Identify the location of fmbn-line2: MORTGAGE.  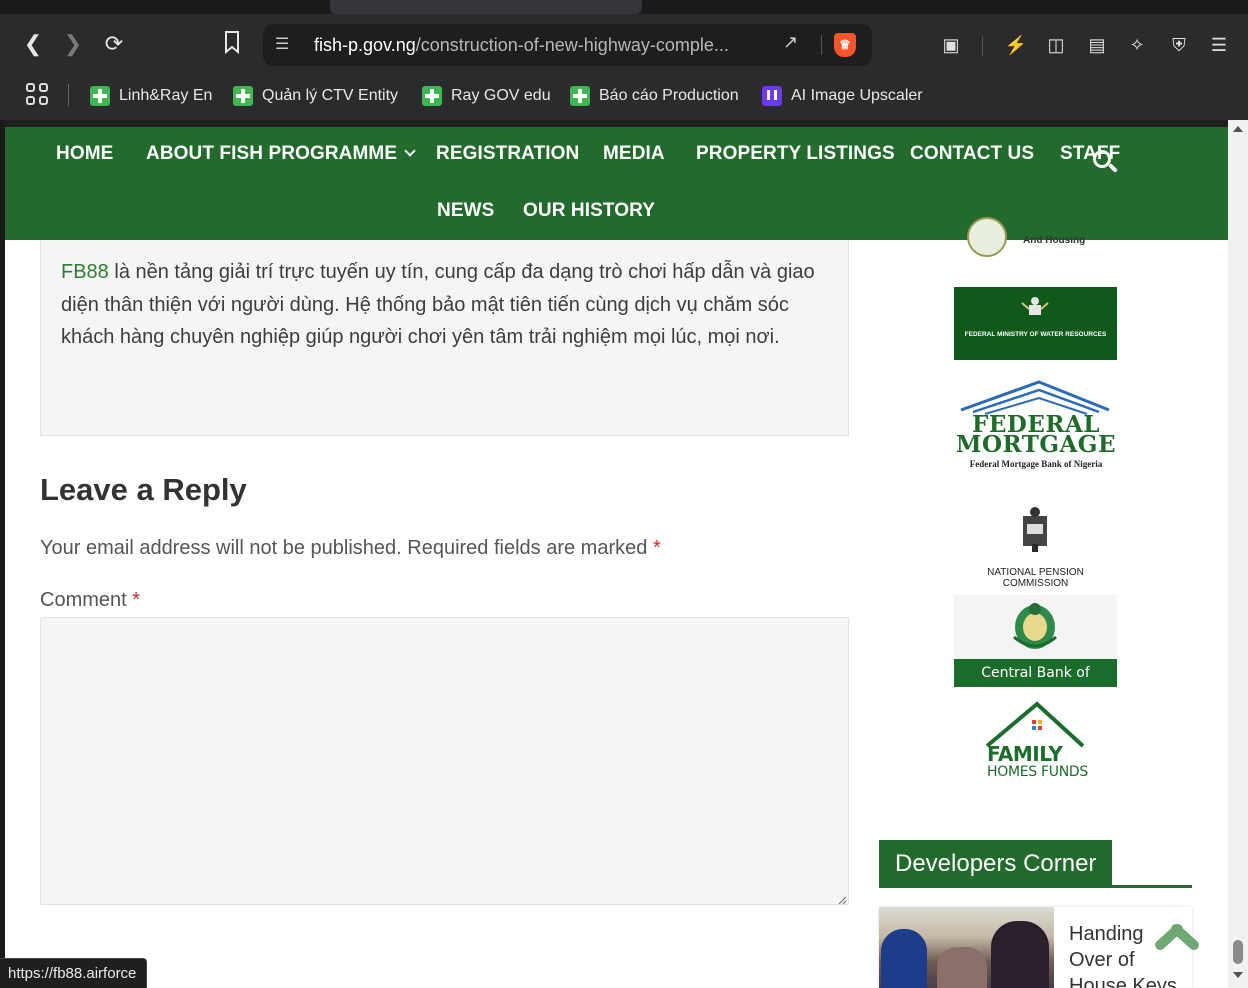
(1036, 444).